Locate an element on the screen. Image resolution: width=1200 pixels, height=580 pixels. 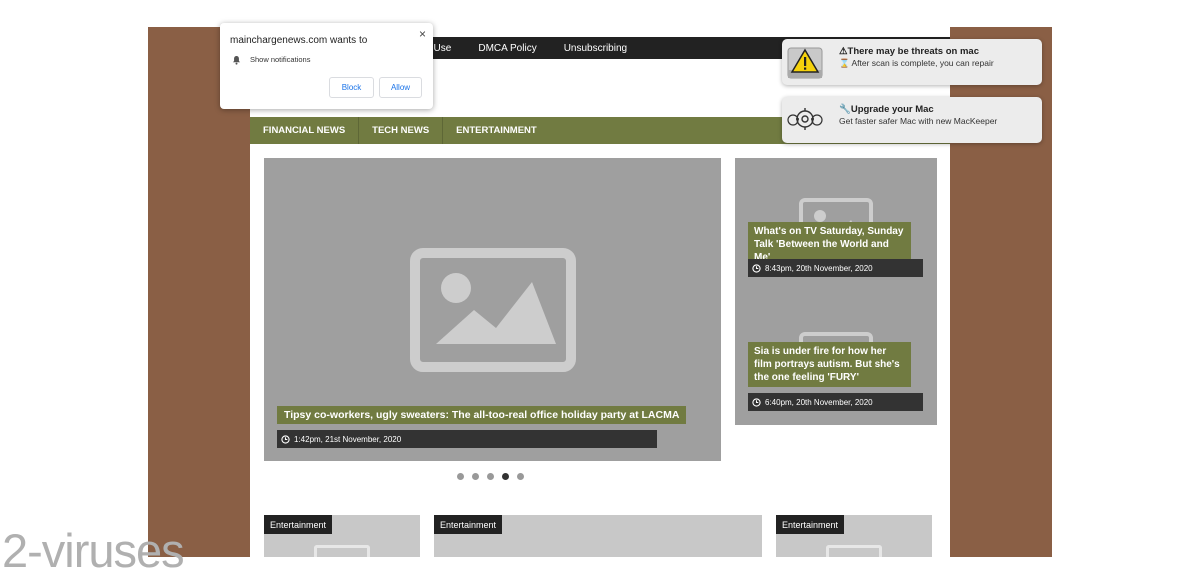
top-links: f Use DMCA Policy Unsubscribing is located at coordinates (527, 48).